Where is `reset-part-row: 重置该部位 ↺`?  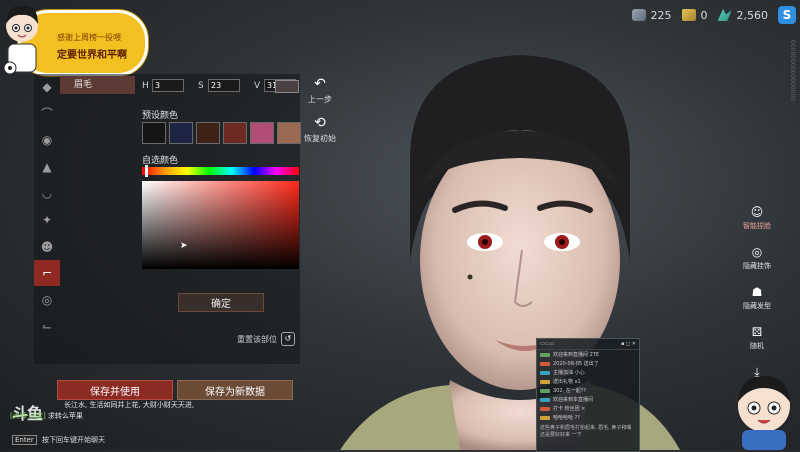
reset-part-row: 重置该部位 ↺ is located at coordinates (266, 339).